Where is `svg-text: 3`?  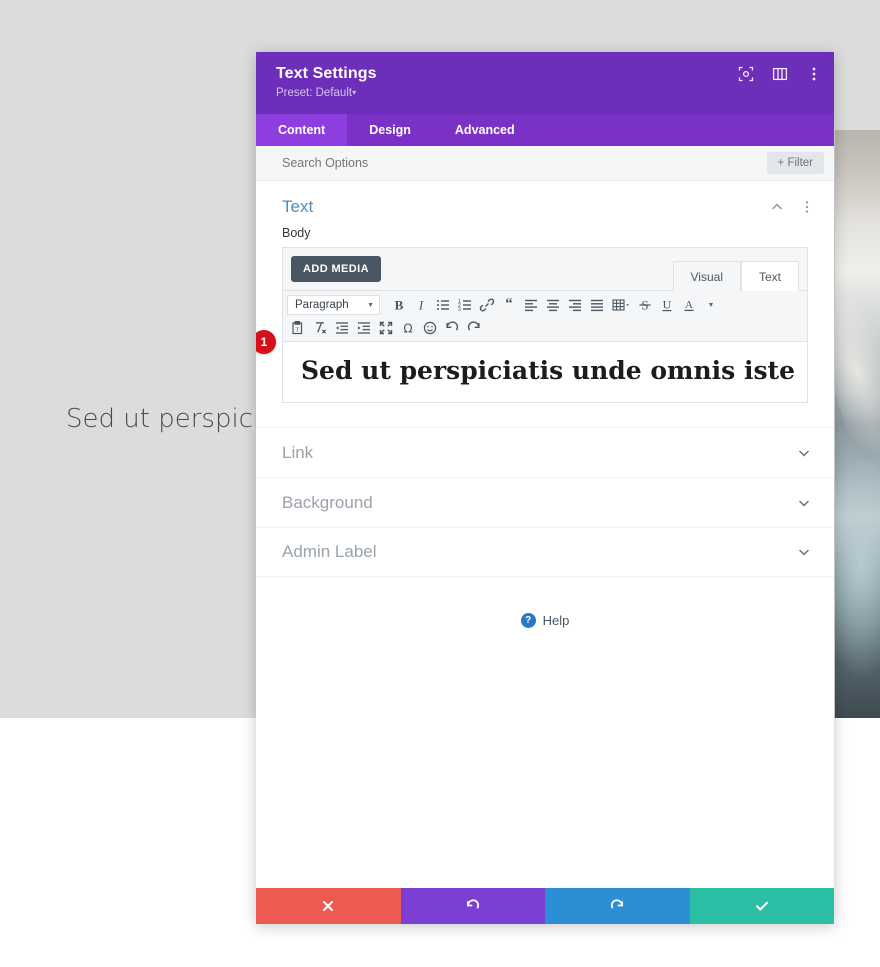 svg-text: 3 is located at coordinates (459, 310).